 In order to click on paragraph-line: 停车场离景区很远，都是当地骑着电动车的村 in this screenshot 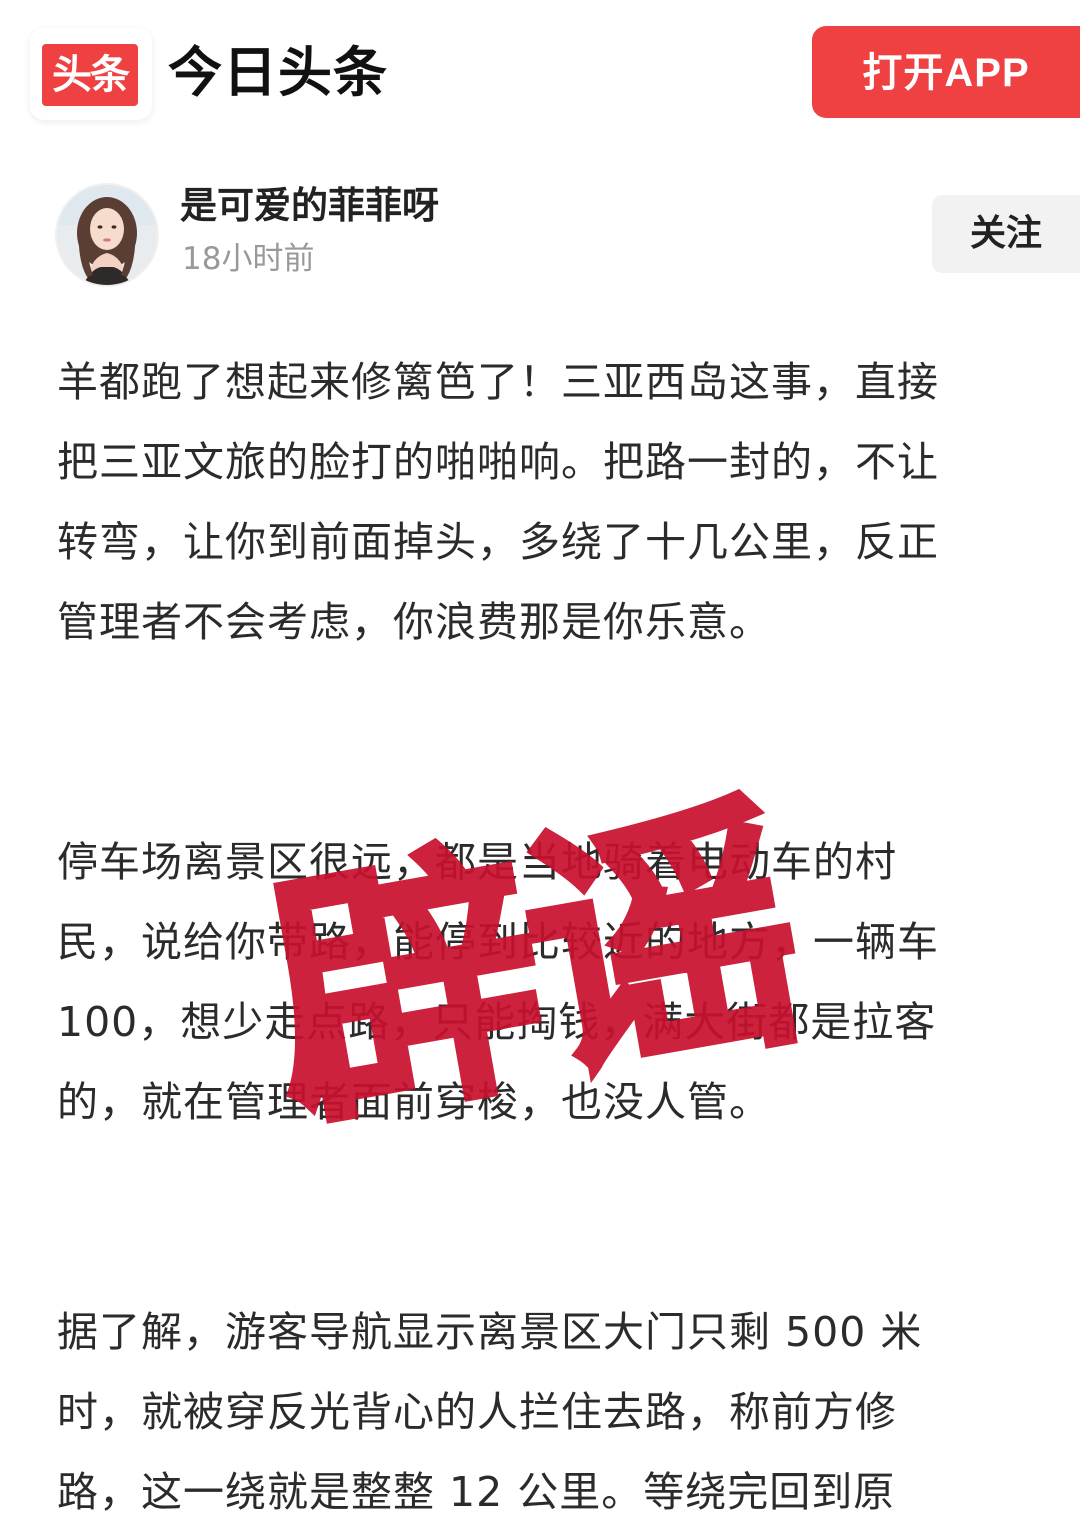, I will do `click(477, 862)`.